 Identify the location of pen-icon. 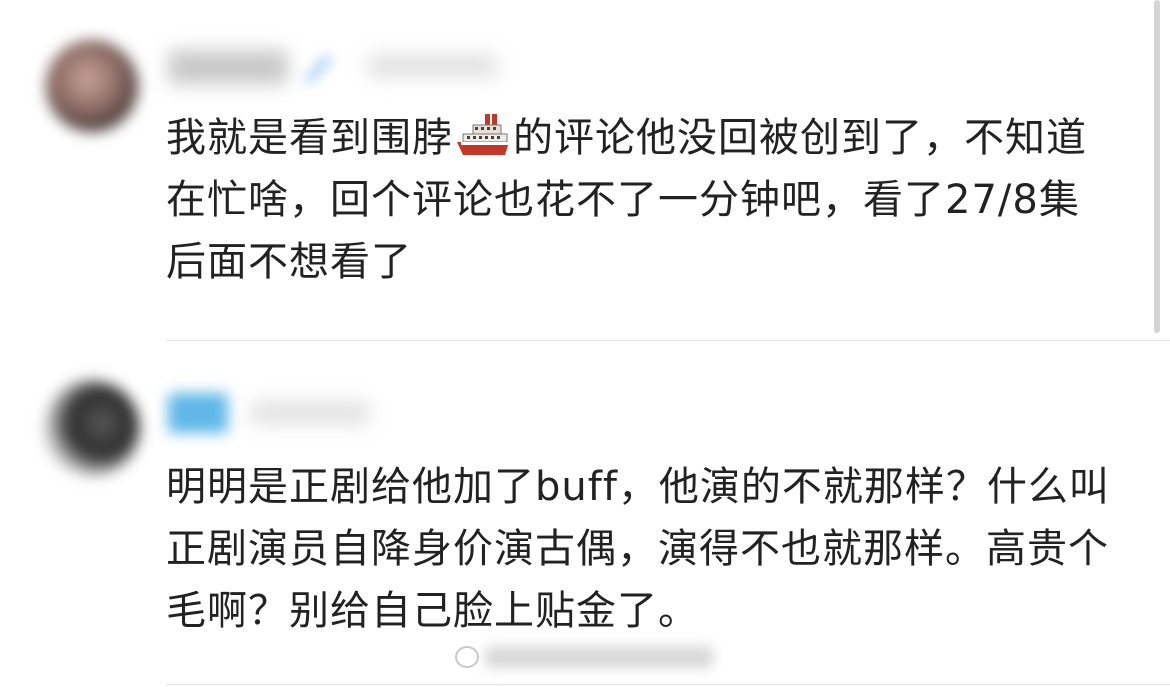
(318, 69).